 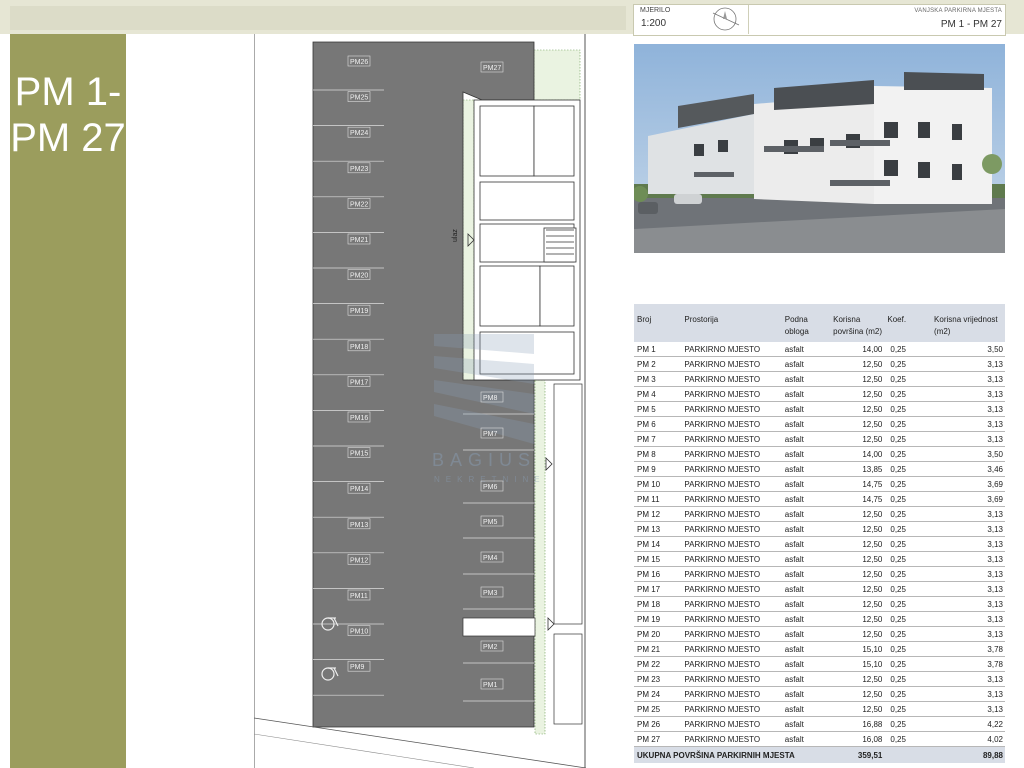 I want to click on total-spacer, so click(x=908, y=754).